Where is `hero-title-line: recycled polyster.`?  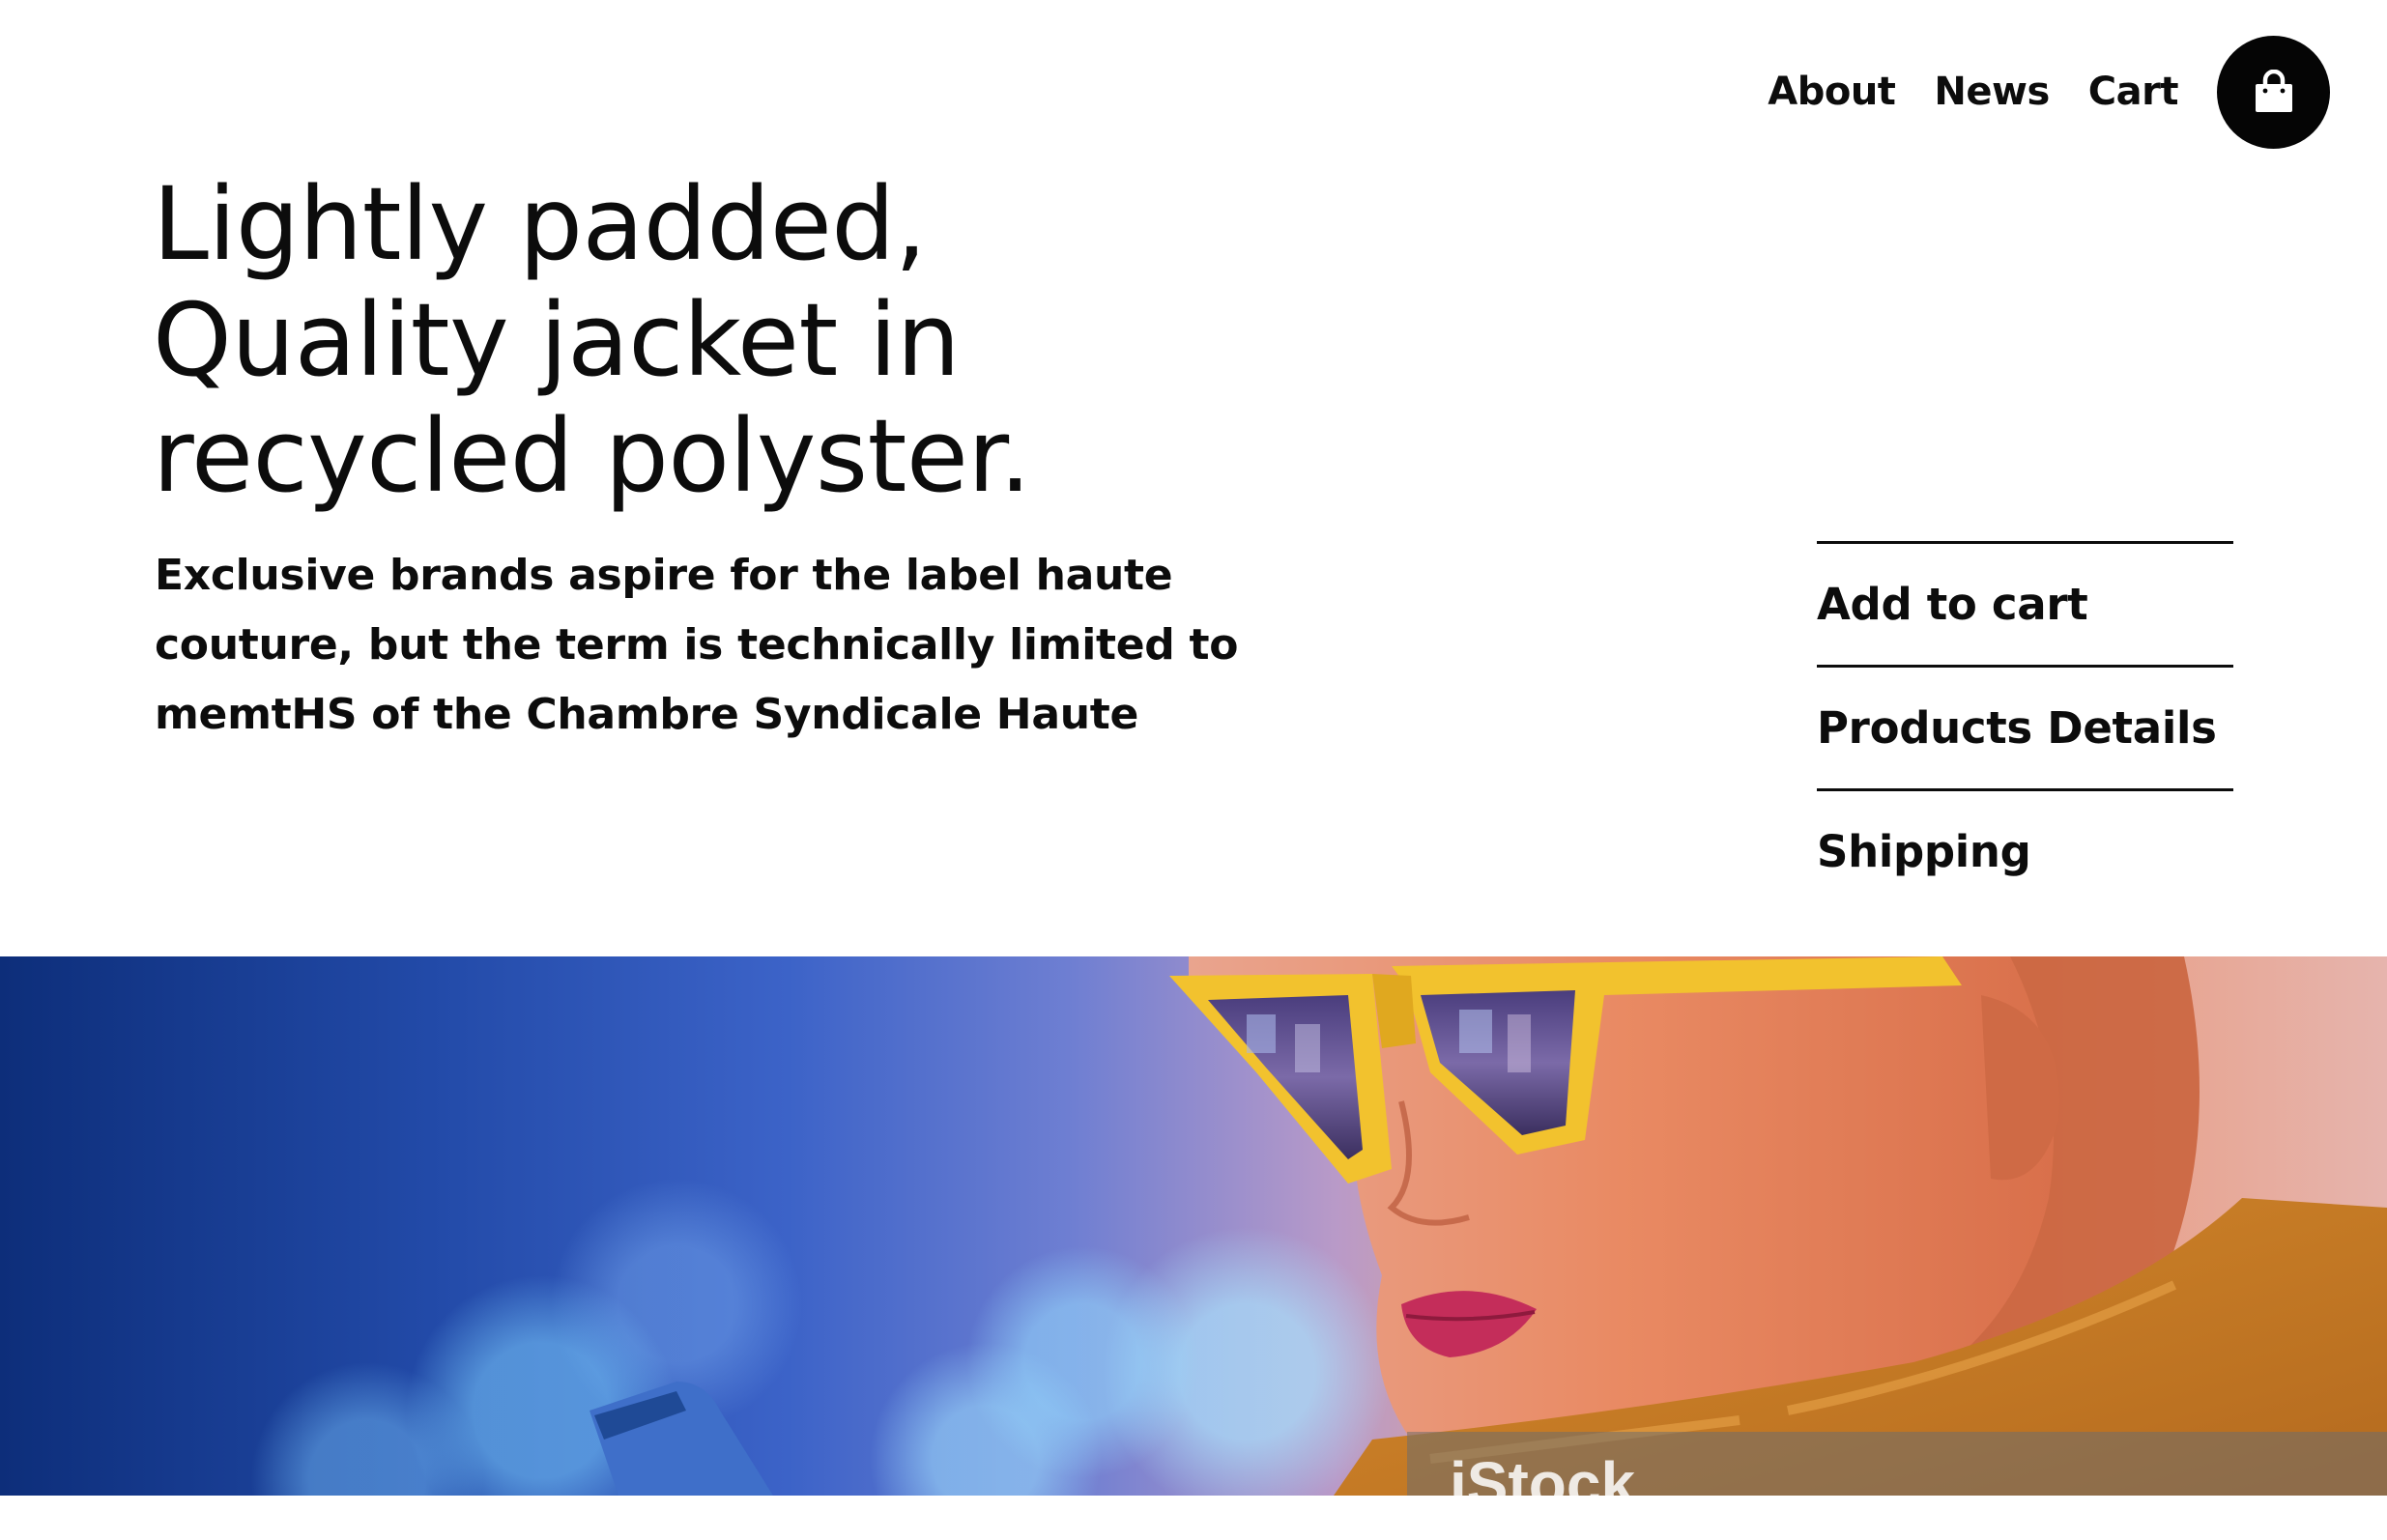
hero-title-line: recycled polyster. is located at coordinates (592, 456).